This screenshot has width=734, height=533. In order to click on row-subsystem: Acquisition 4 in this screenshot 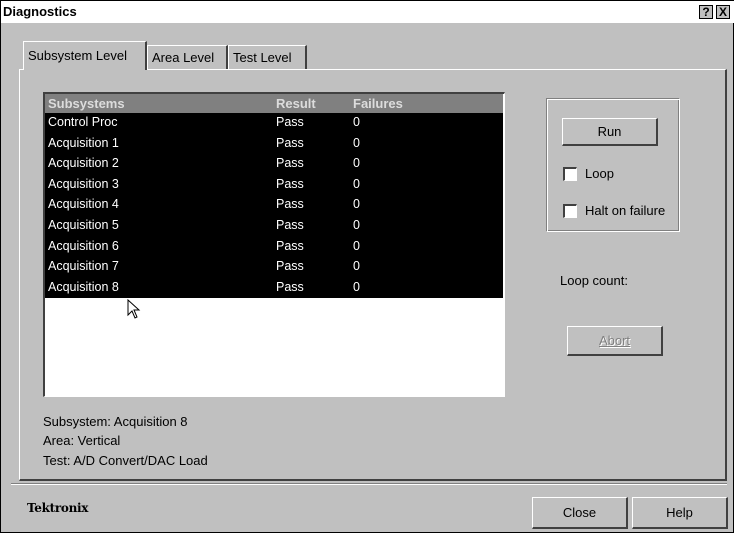, I will do `click(83, 204)`.